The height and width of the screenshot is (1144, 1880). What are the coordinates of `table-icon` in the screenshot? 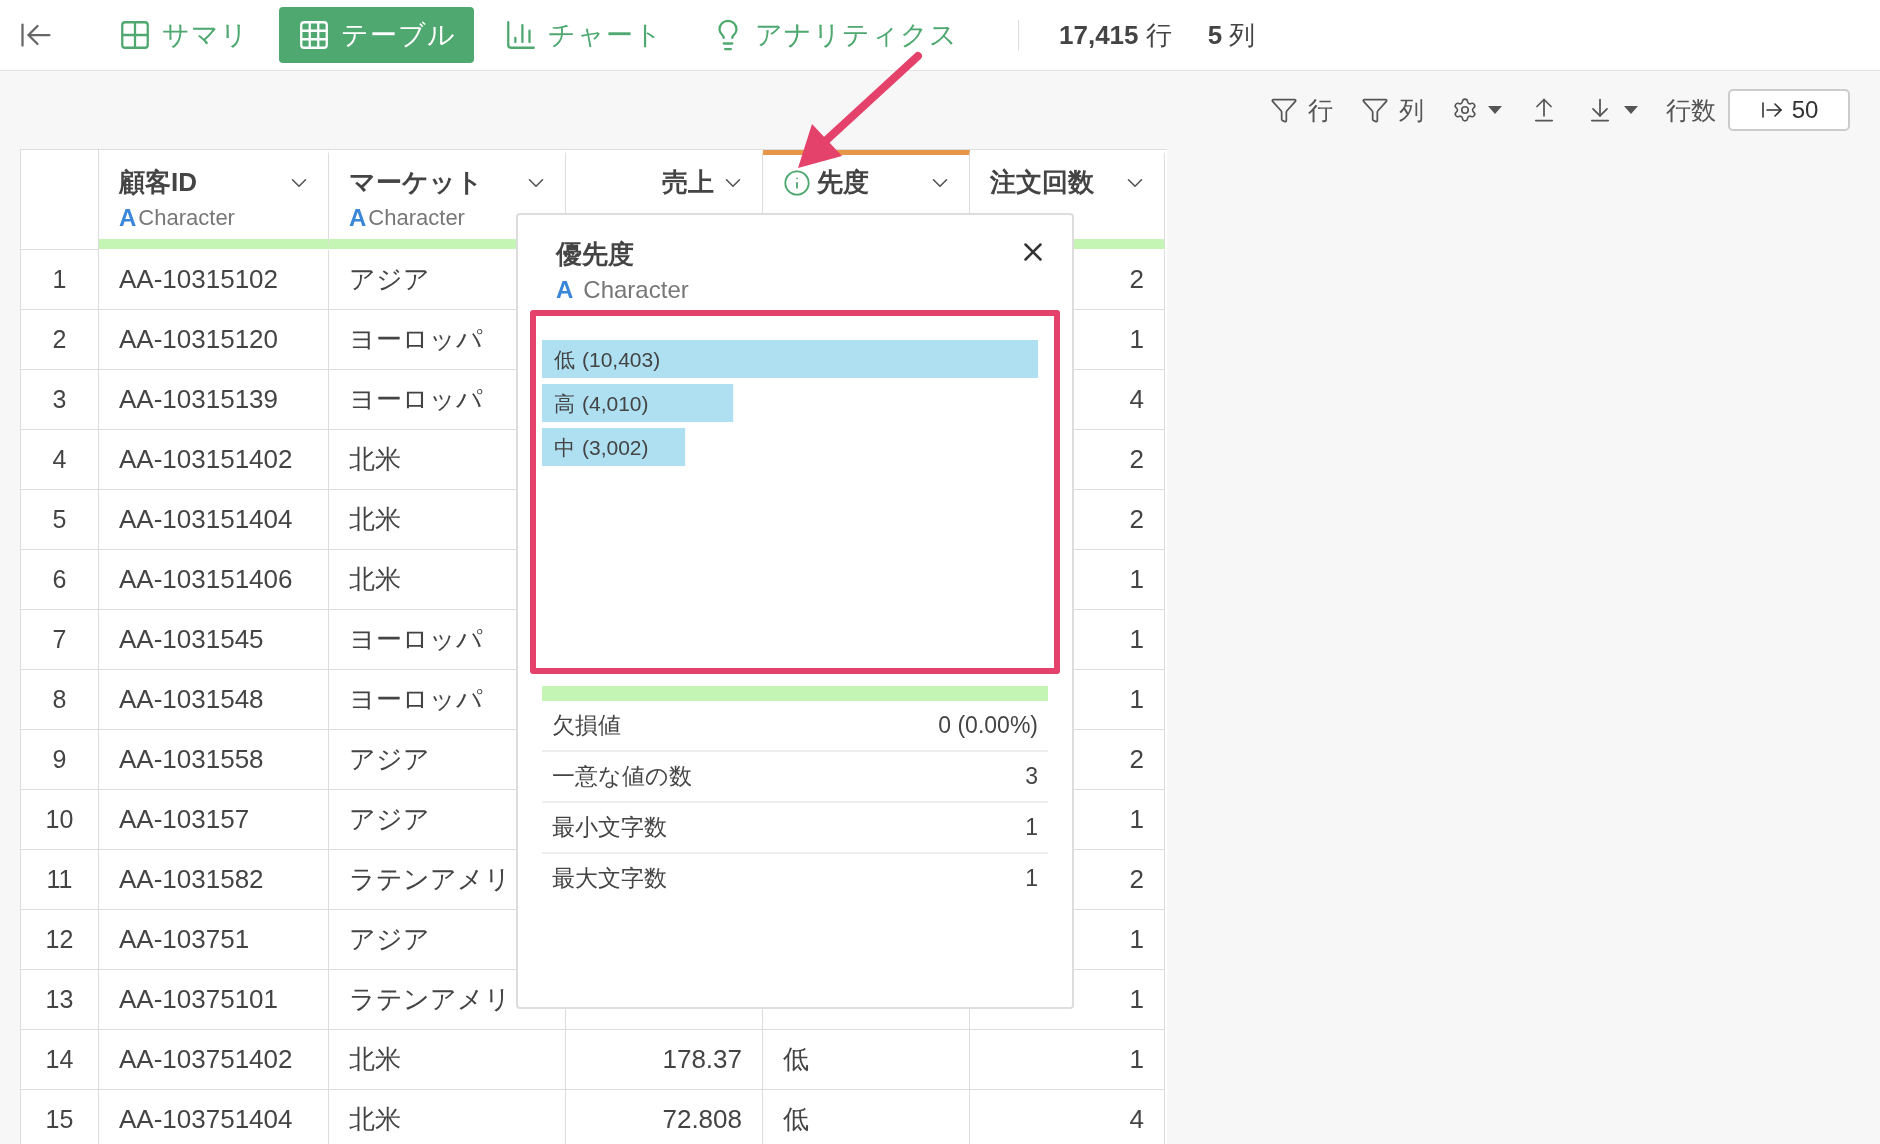 It's located at (314, 35).